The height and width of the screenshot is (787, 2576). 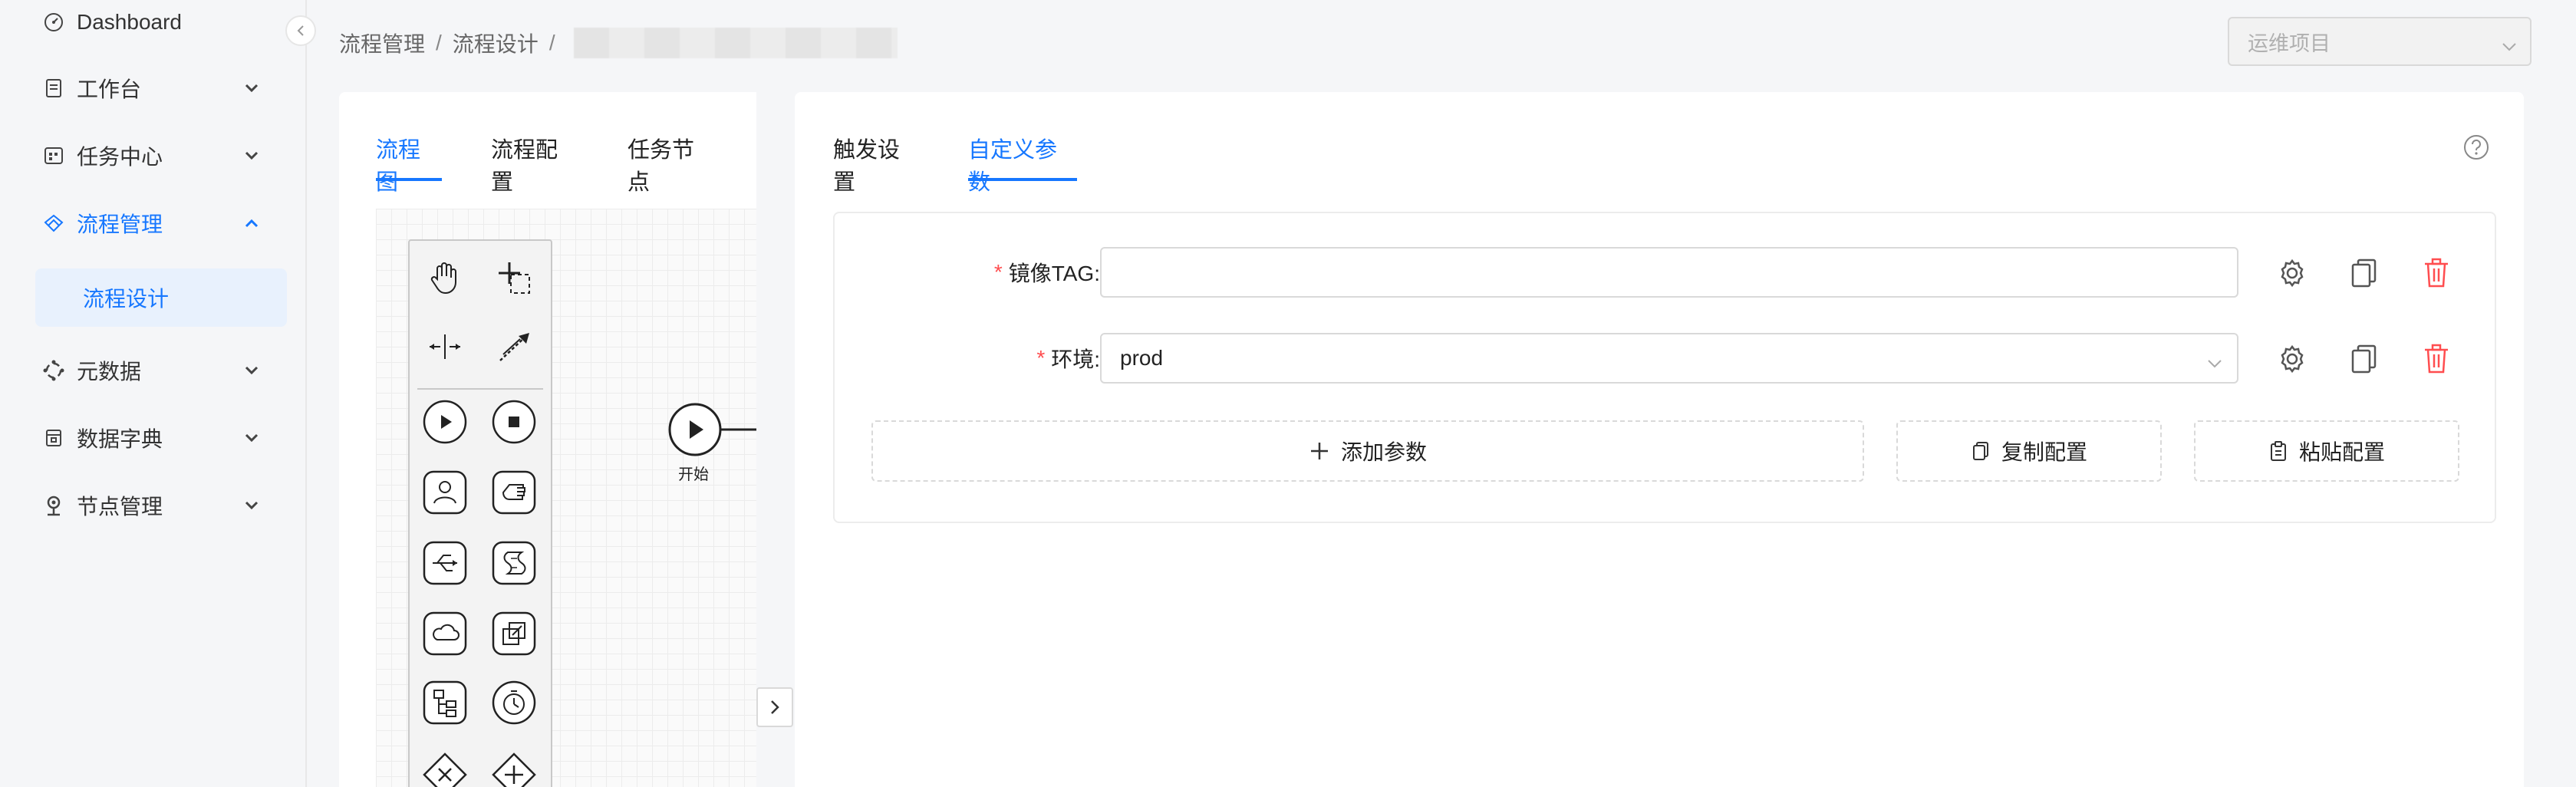 What do you see at coordinates (445, 422) in the screenshot?
I see `start-event-icon` at bounding box center [445, 422].